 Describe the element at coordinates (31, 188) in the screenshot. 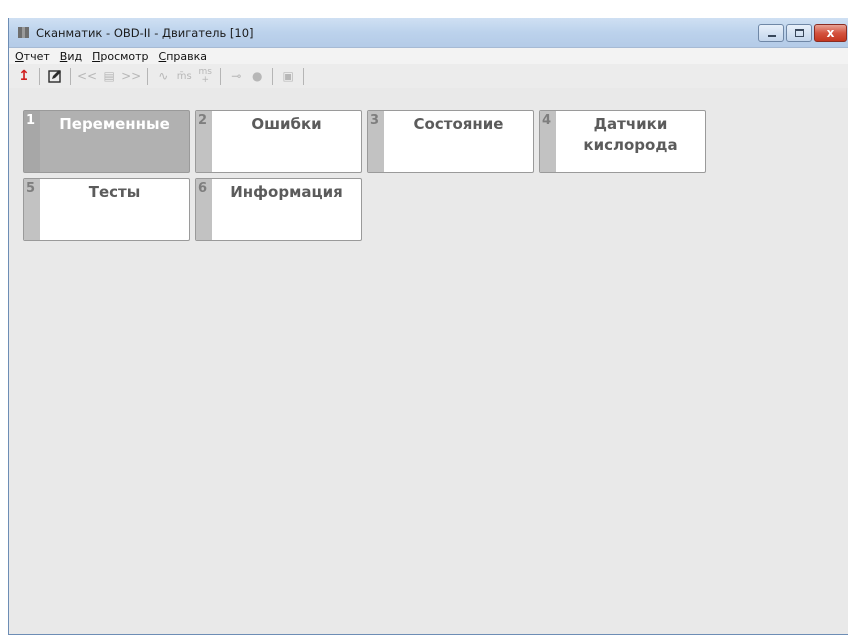

I see `tile-number: 5` at that location.